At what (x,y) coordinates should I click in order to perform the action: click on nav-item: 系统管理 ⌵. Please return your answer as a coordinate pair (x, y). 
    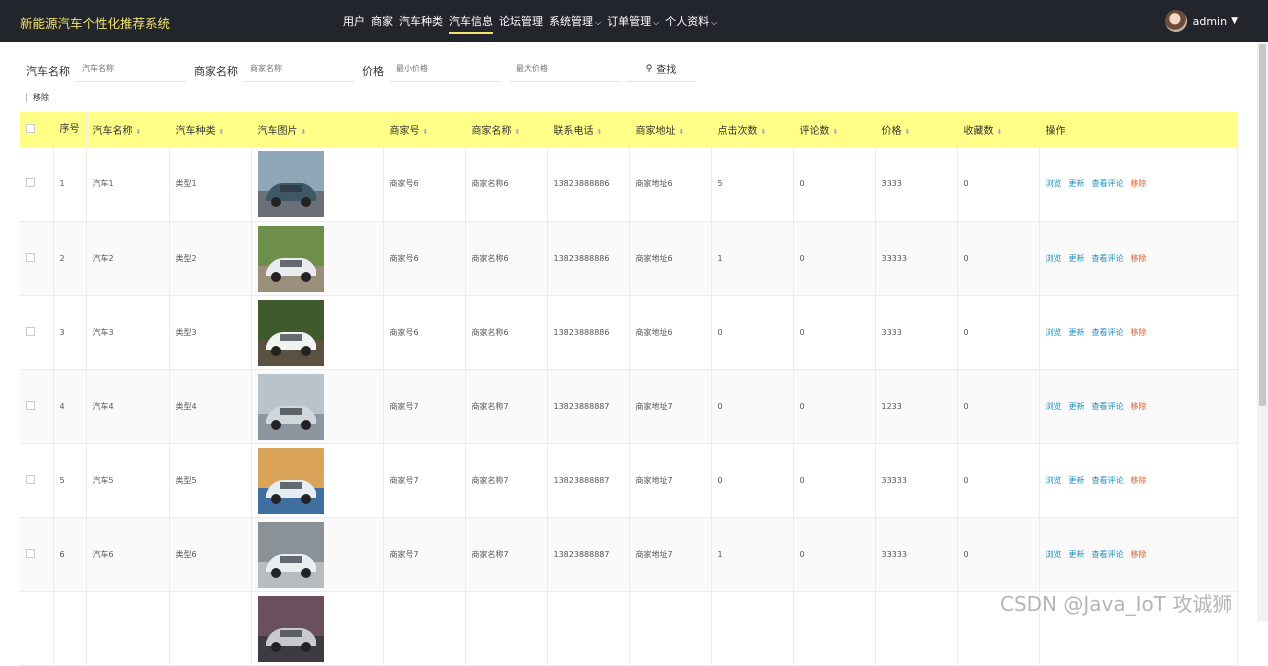
    Looking at the image, I should click on (575, 21).